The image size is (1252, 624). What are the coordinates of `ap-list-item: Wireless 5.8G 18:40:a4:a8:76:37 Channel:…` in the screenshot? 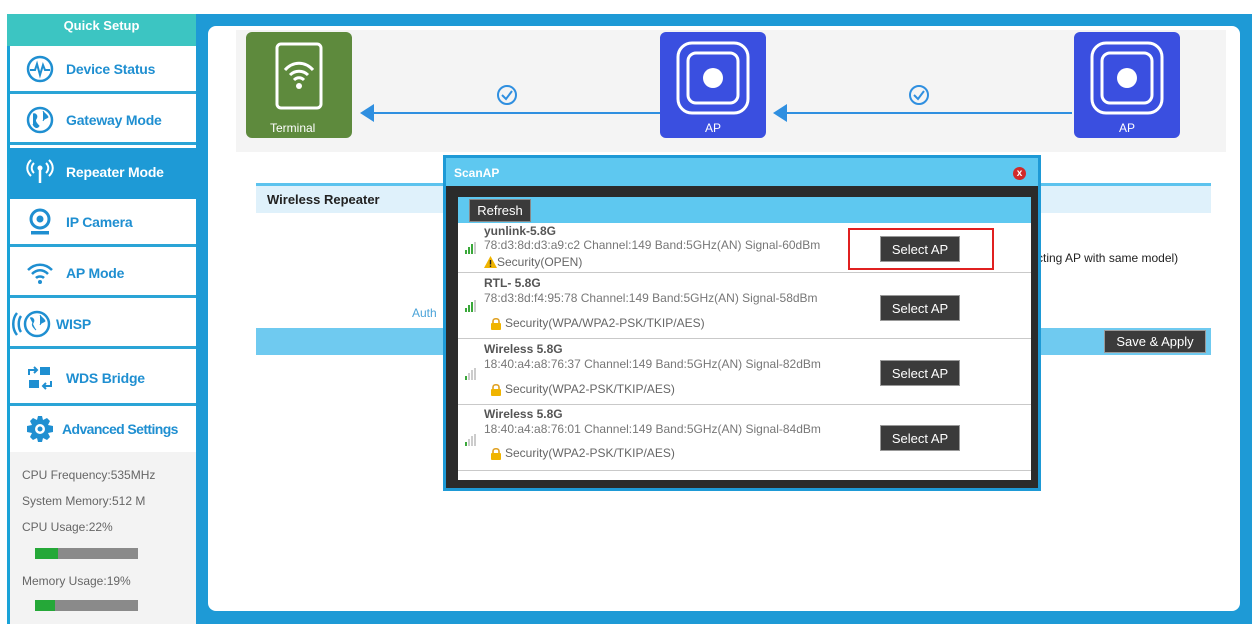 It's located at (744, 372).